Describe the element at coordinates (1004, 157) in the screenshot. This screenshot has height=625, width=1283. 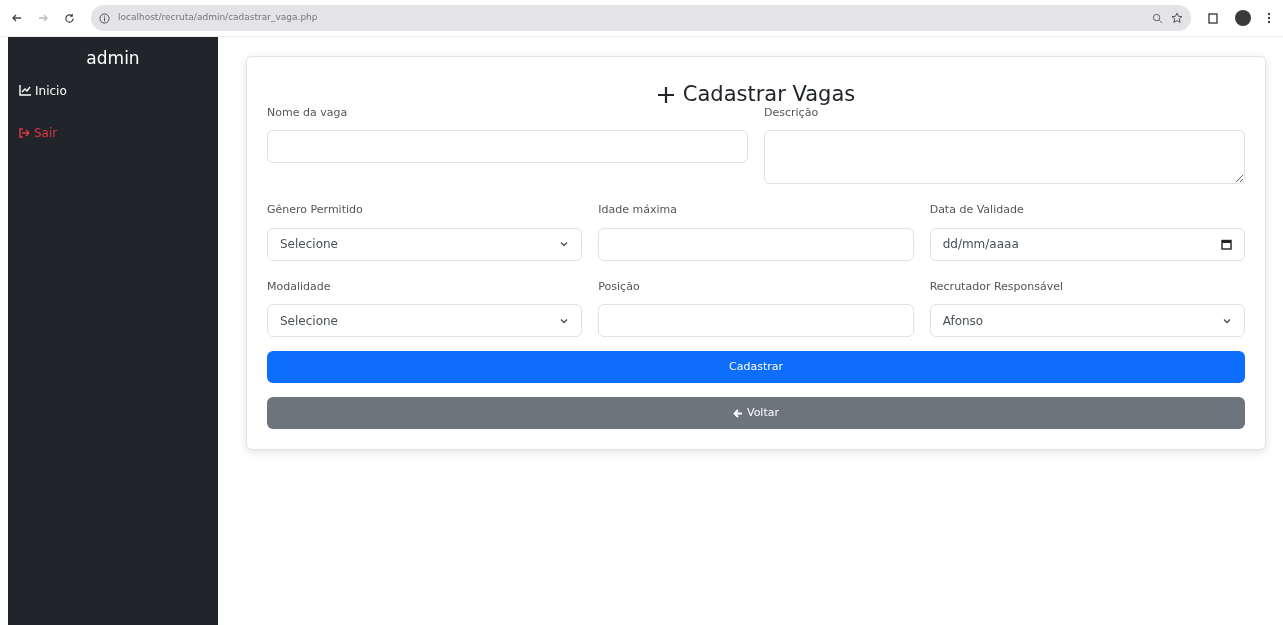
I see `description-field` at that location.